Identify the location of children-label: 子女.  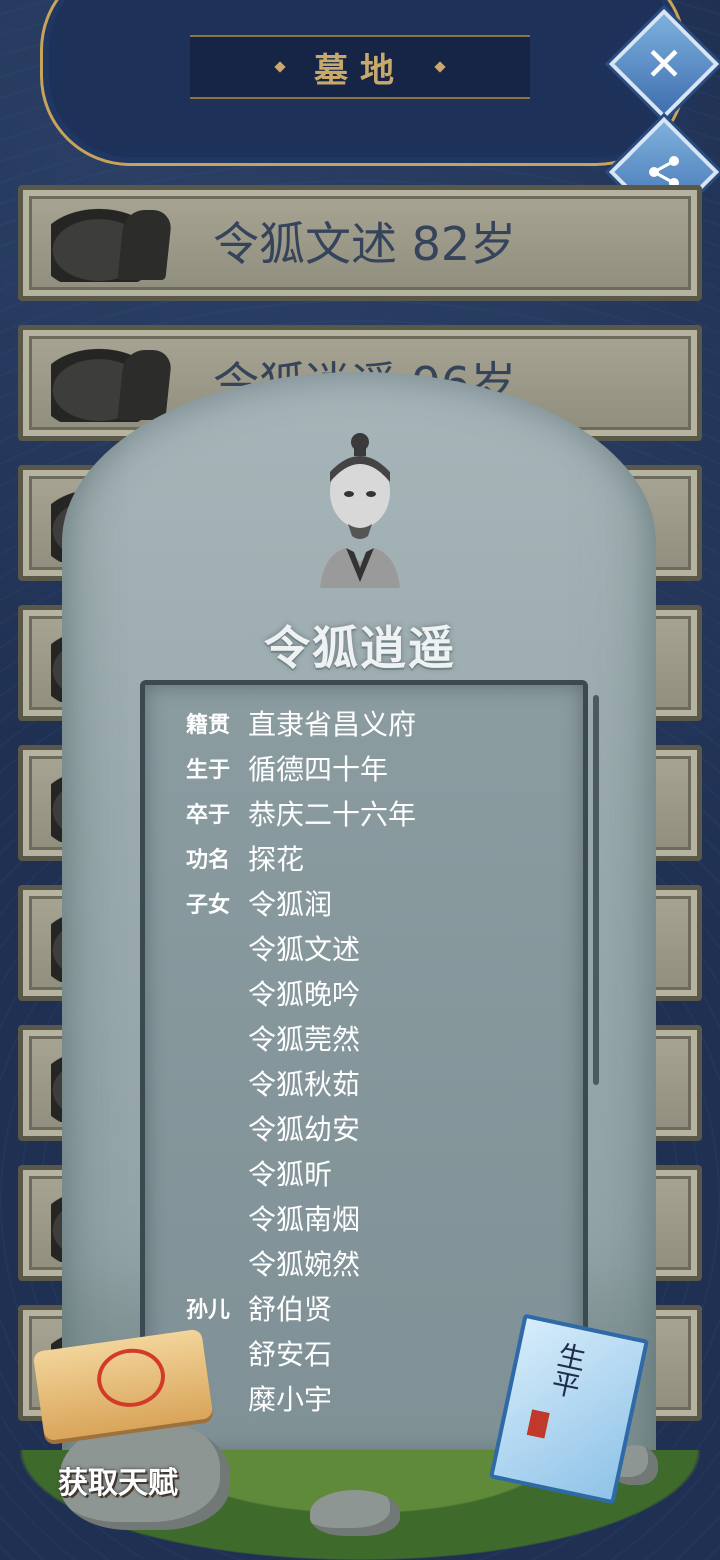
(208, 905).